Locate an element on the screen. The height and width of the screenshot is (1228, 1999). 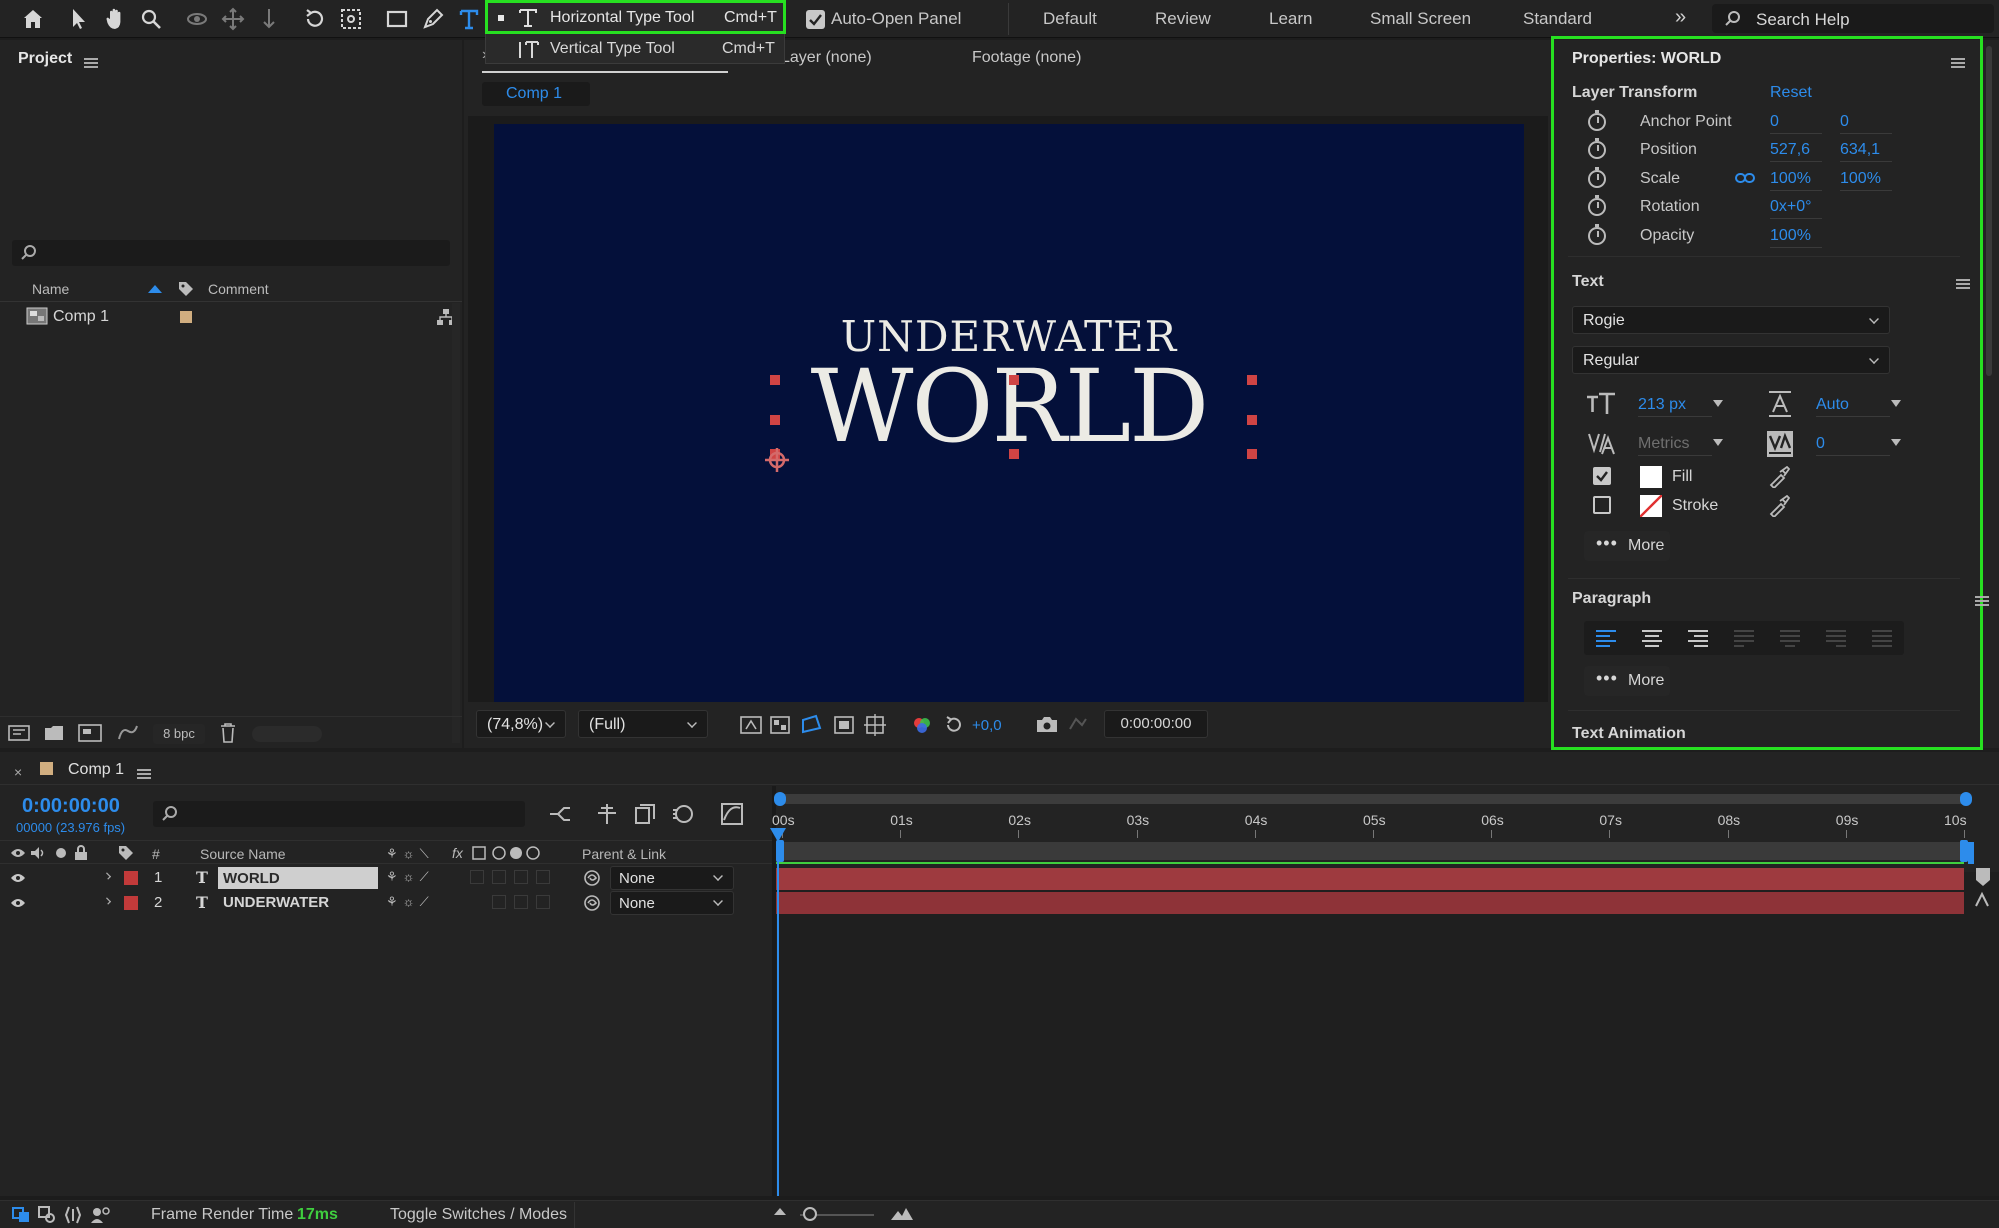
thumbnail-slider is located at coordinates (287, 734).